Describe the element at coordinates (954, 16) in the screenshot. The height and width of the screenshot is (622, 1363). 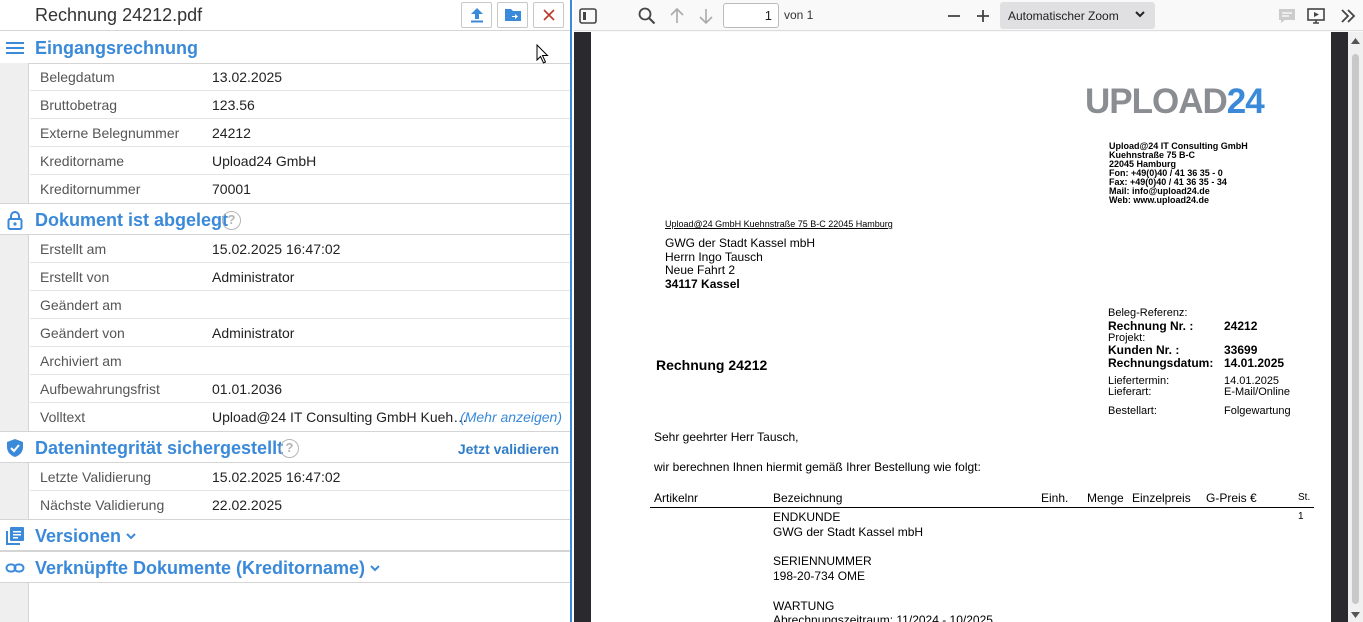
I see `zoom-out-icon` at that location.